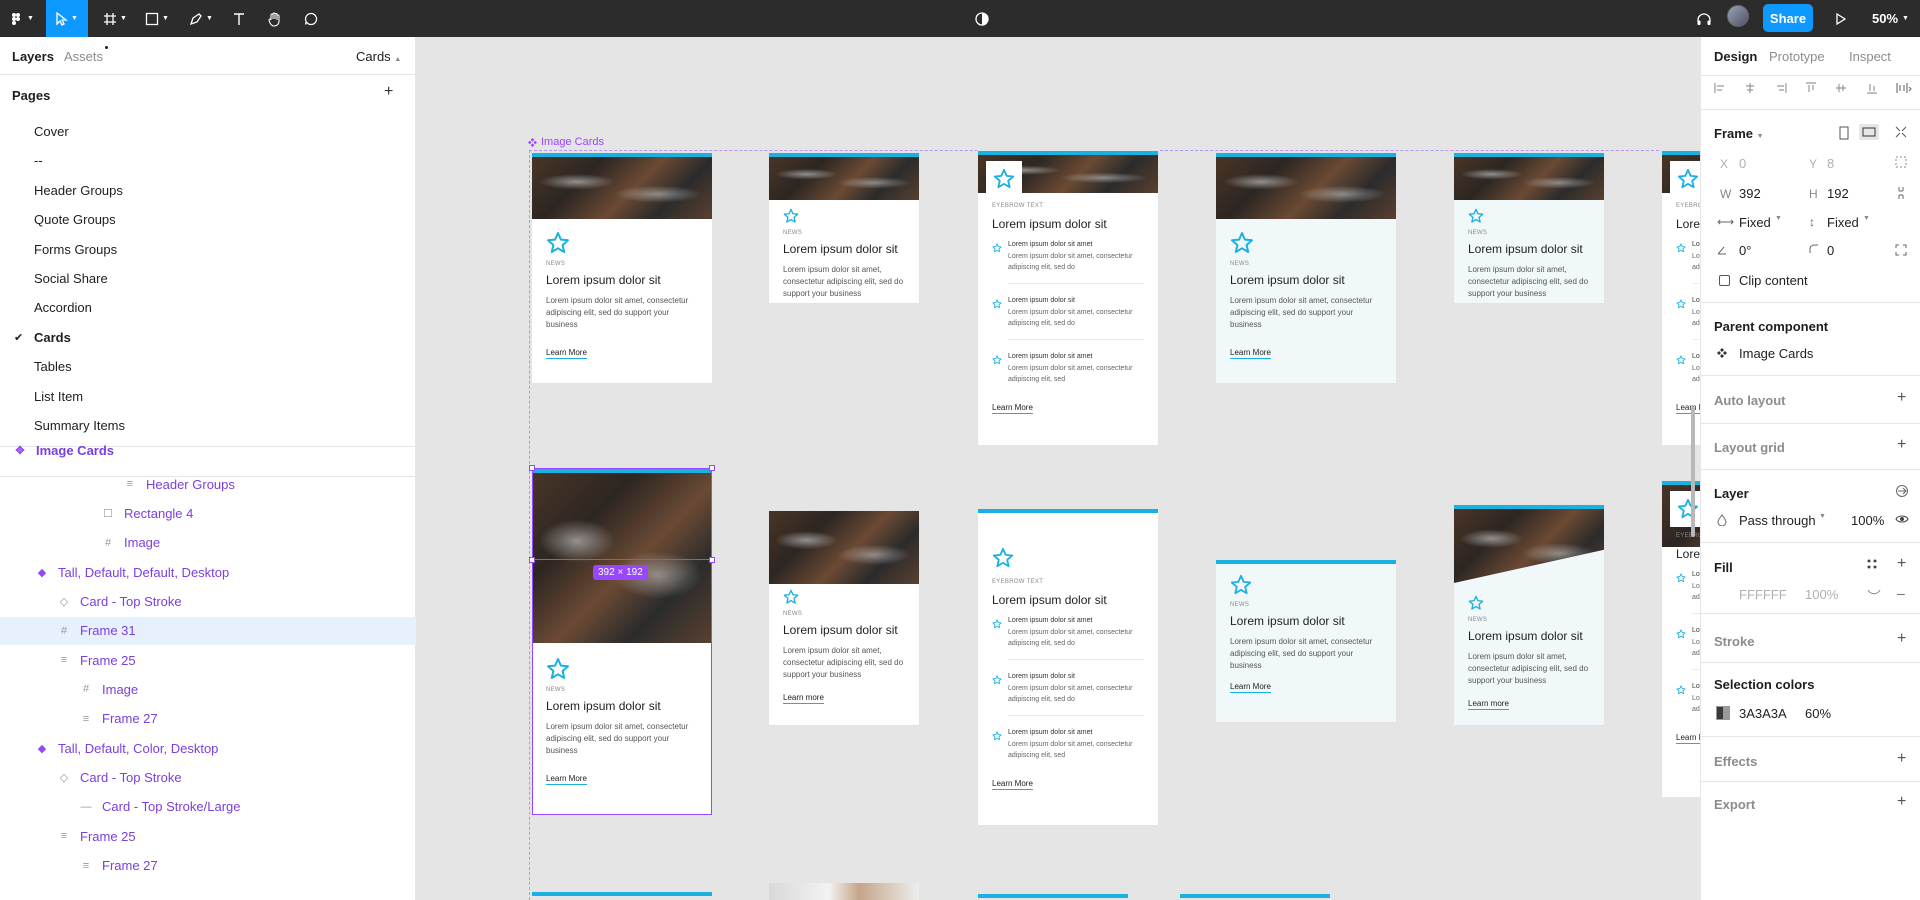  I want to click on page-item: Forms Groups, so click(75, 249).